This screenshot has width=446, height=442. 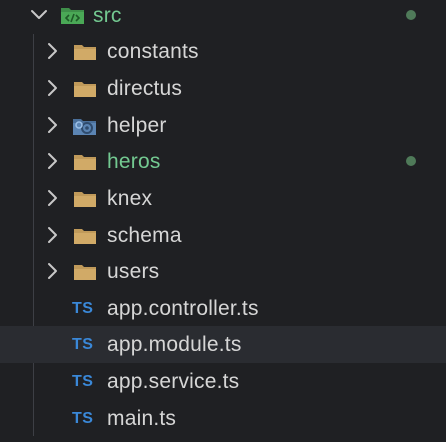 I want to click on tree-item-label: app.module.ts, so click(x=174, y=344).